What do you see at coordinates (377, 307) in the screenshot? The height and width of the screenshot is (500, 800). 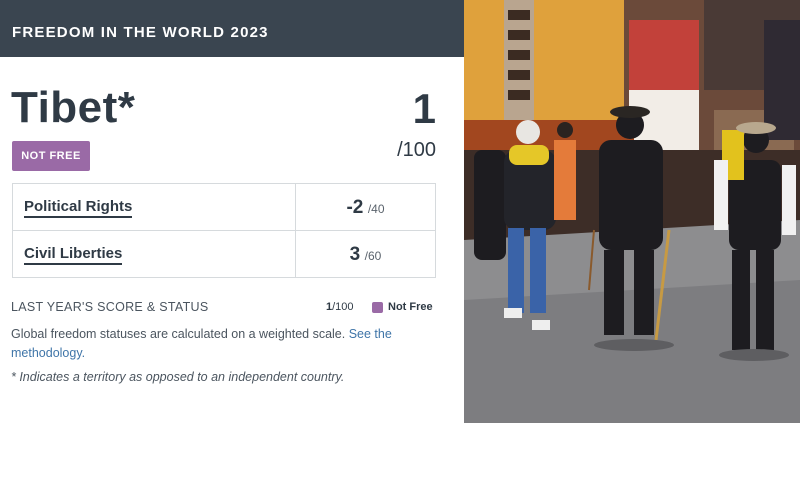 I see `not-free-status-swatch` at bounding box center [377, 307].